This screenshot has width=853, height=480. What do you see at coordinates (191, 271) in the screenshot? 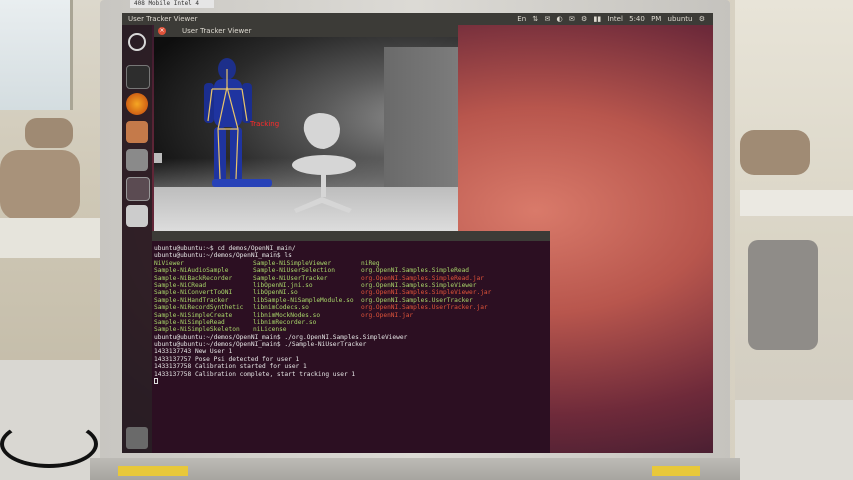
I see `ls-entry: Sample-NiAudioSample` at bounding box center [191, 271].